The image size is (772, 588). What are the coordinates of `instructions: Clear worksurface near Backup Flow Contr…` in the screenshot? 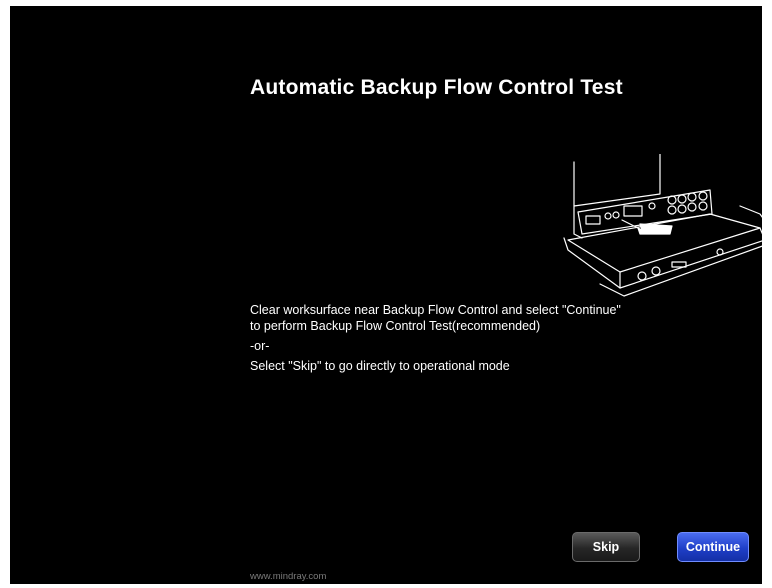 It's located at (435, 338).